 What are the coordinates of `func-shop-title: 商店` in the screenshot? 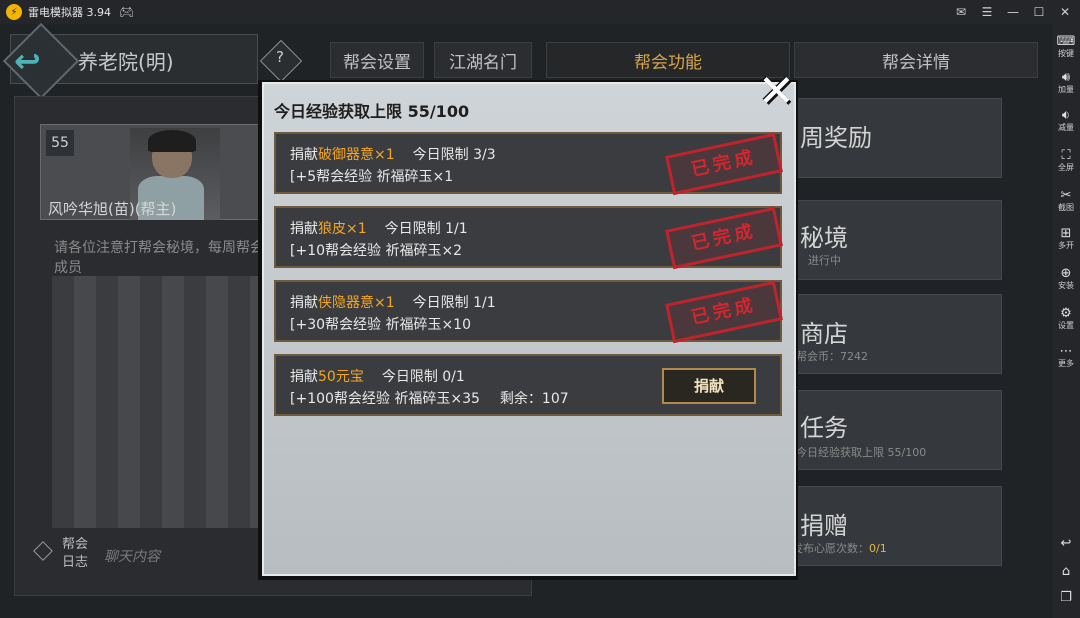 It's located at (824, 334).